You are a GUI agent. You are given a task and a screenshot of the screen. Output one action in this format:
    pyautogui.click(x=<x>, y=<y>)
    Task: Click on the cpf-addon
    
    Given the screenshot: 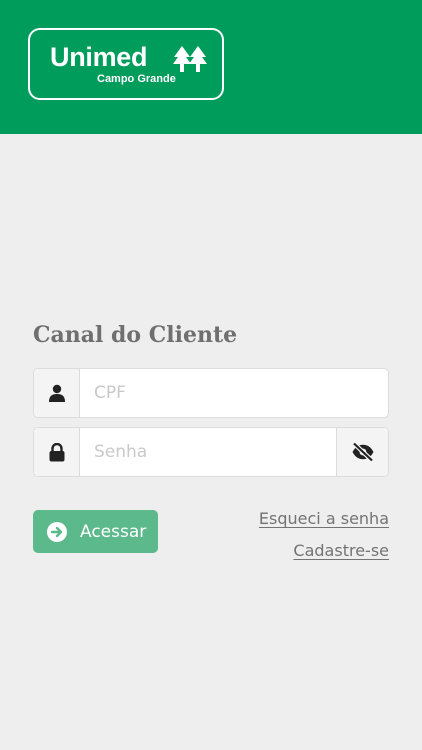 What is the action you would take?
    pyautogui.click(x=57, y=393)
    